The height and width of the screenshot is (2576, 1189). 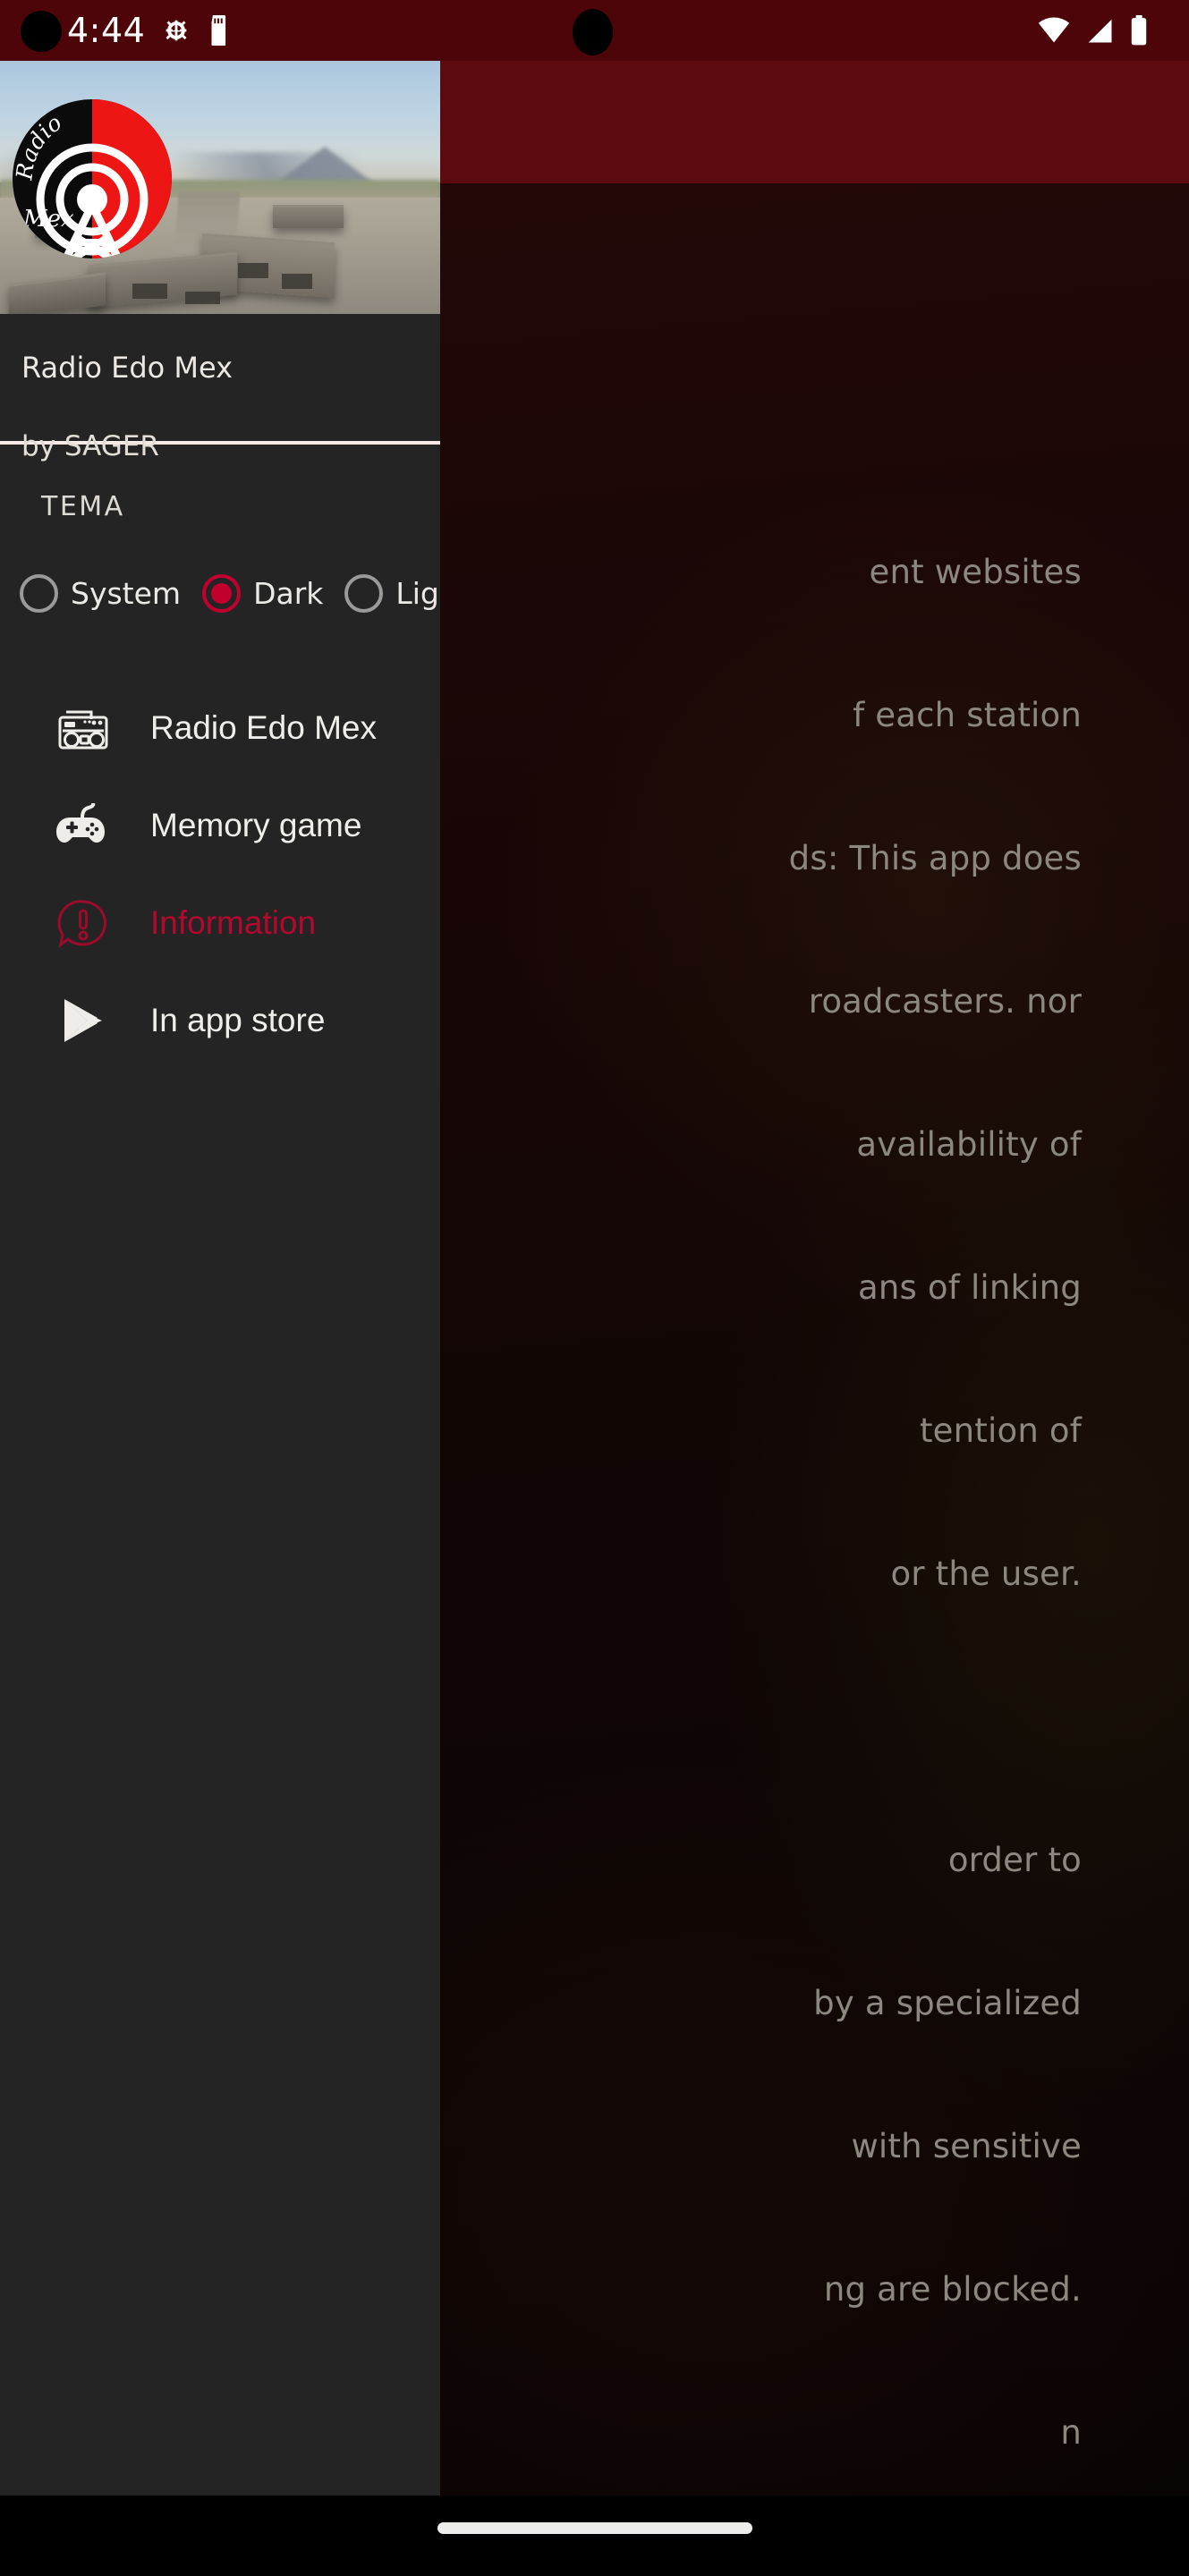 What do you see at coordinates (48, 219) in the screenshot?
I see `logo-mex-word: Mex` at bounding box center [48, 219].